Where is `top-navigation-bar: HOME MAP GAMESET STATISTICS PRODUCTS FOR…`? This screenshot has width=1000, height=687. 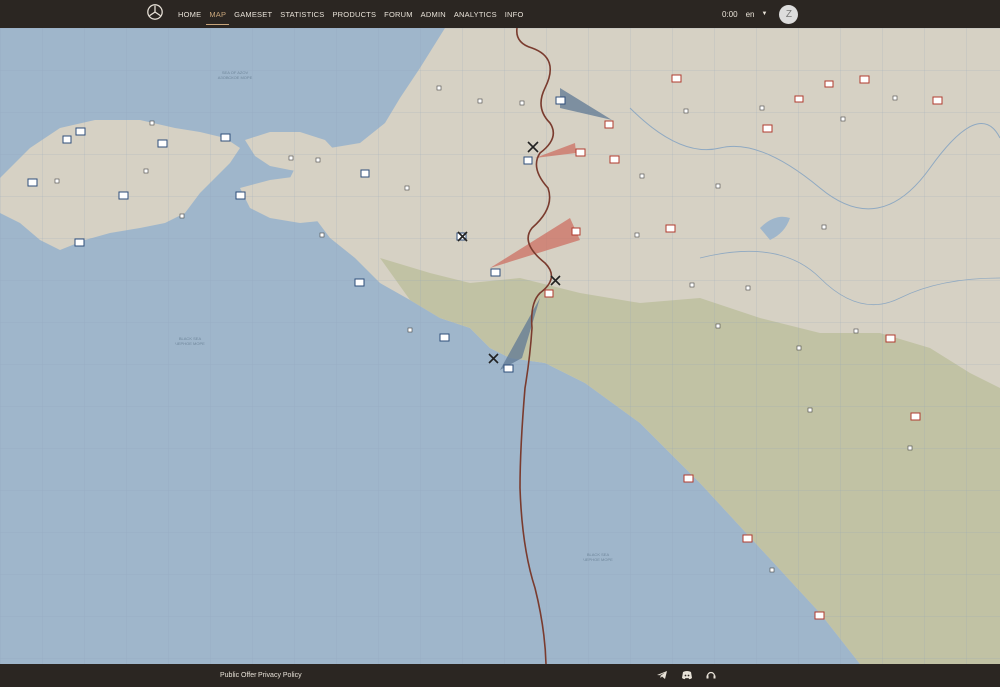
top-navigation-bar: HOME MAP GAMESET STATISTICS PRODUCTS FOR… is located at coordinates (500, 14).